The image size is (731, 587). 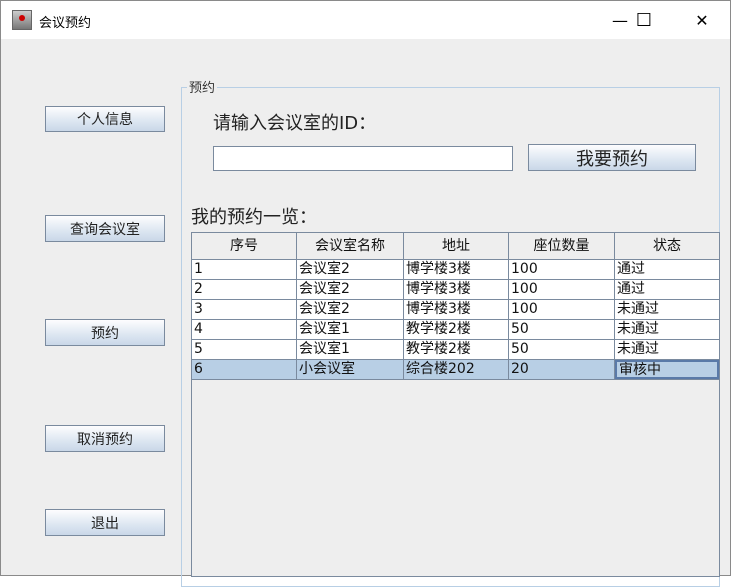 What do you see at coordinates (244, 349) in the screenshot?
I see `table-cell: 5` at bounding box center [244, 349].